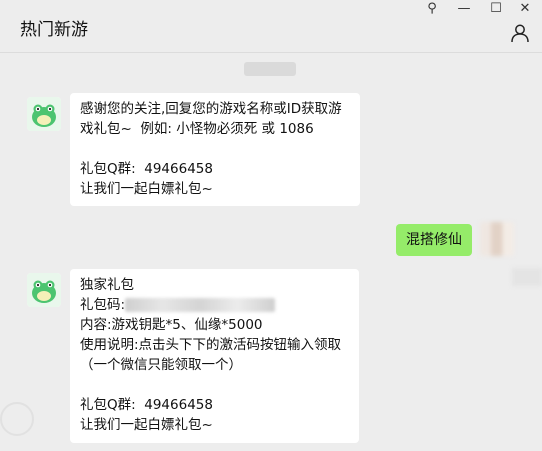 The height and width of the screenshot is (451, 542). I want to click on timestamp-redacted, so click(270, 69).